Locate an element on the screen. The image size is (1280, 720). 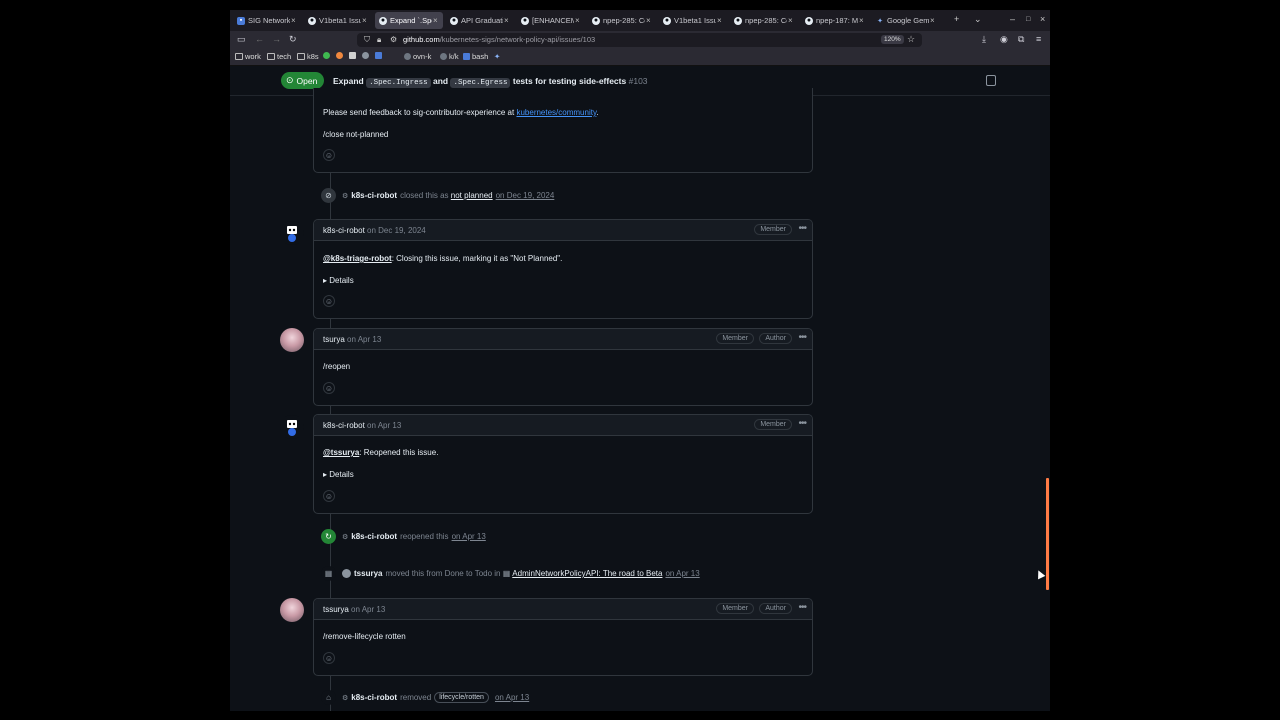
event-actor: tssurya is located at coordinates (368, 573).